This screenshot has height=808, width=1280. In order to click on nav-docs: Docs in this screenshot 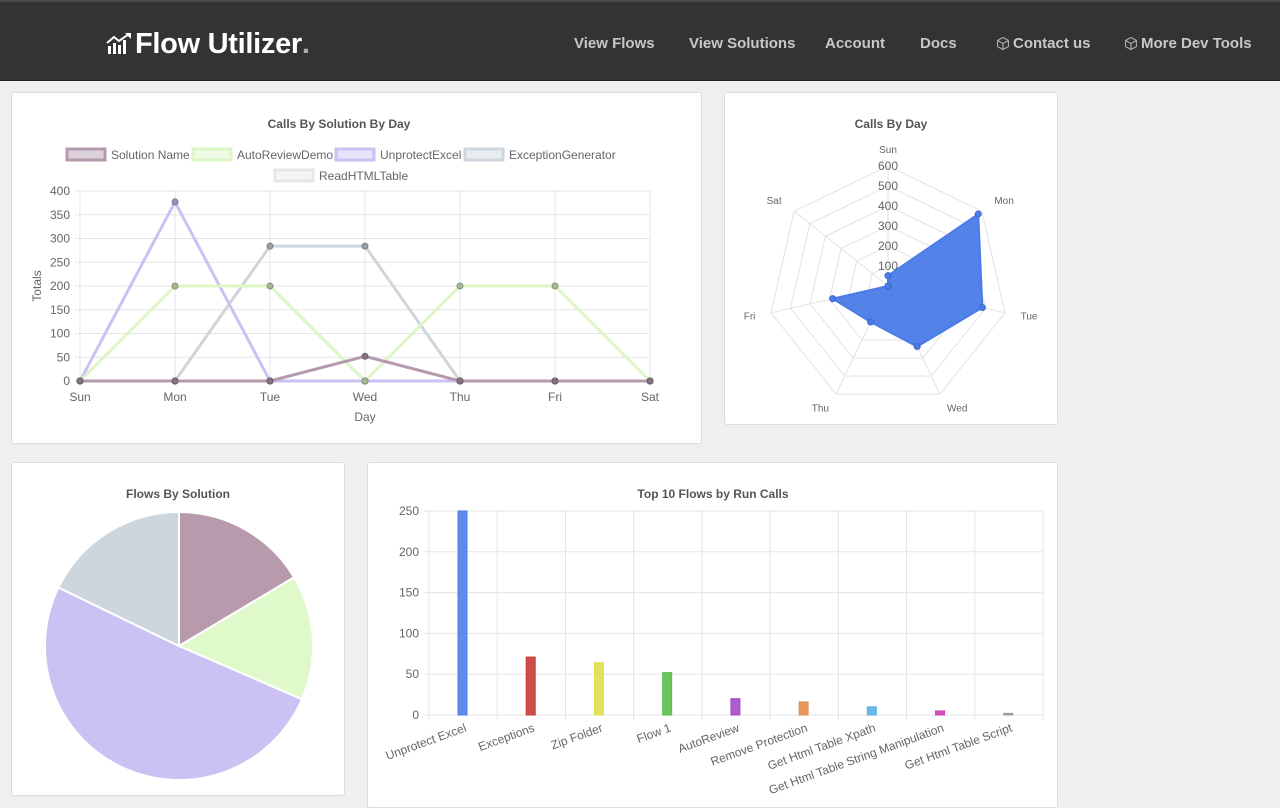, I will do `click(938, 43)`.